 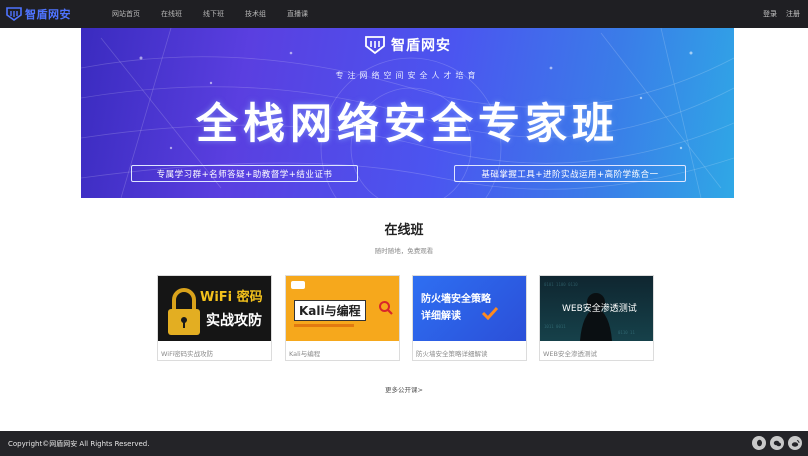 I want to click on course-thumbnail: WiFi 密码 实战攻防, so click(x=214, y=308).